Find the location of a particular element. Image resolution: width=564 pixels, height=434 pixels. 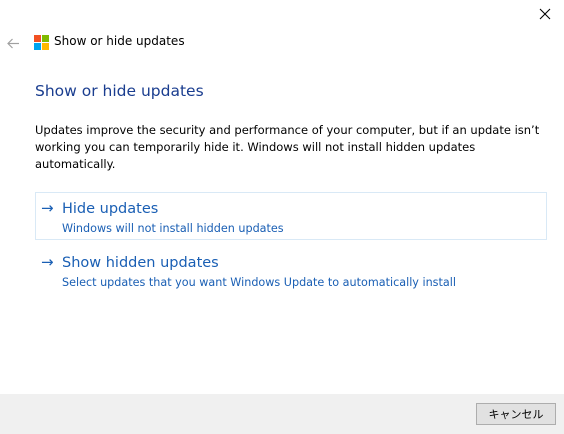

back-button is located at coordinates (13, 43).